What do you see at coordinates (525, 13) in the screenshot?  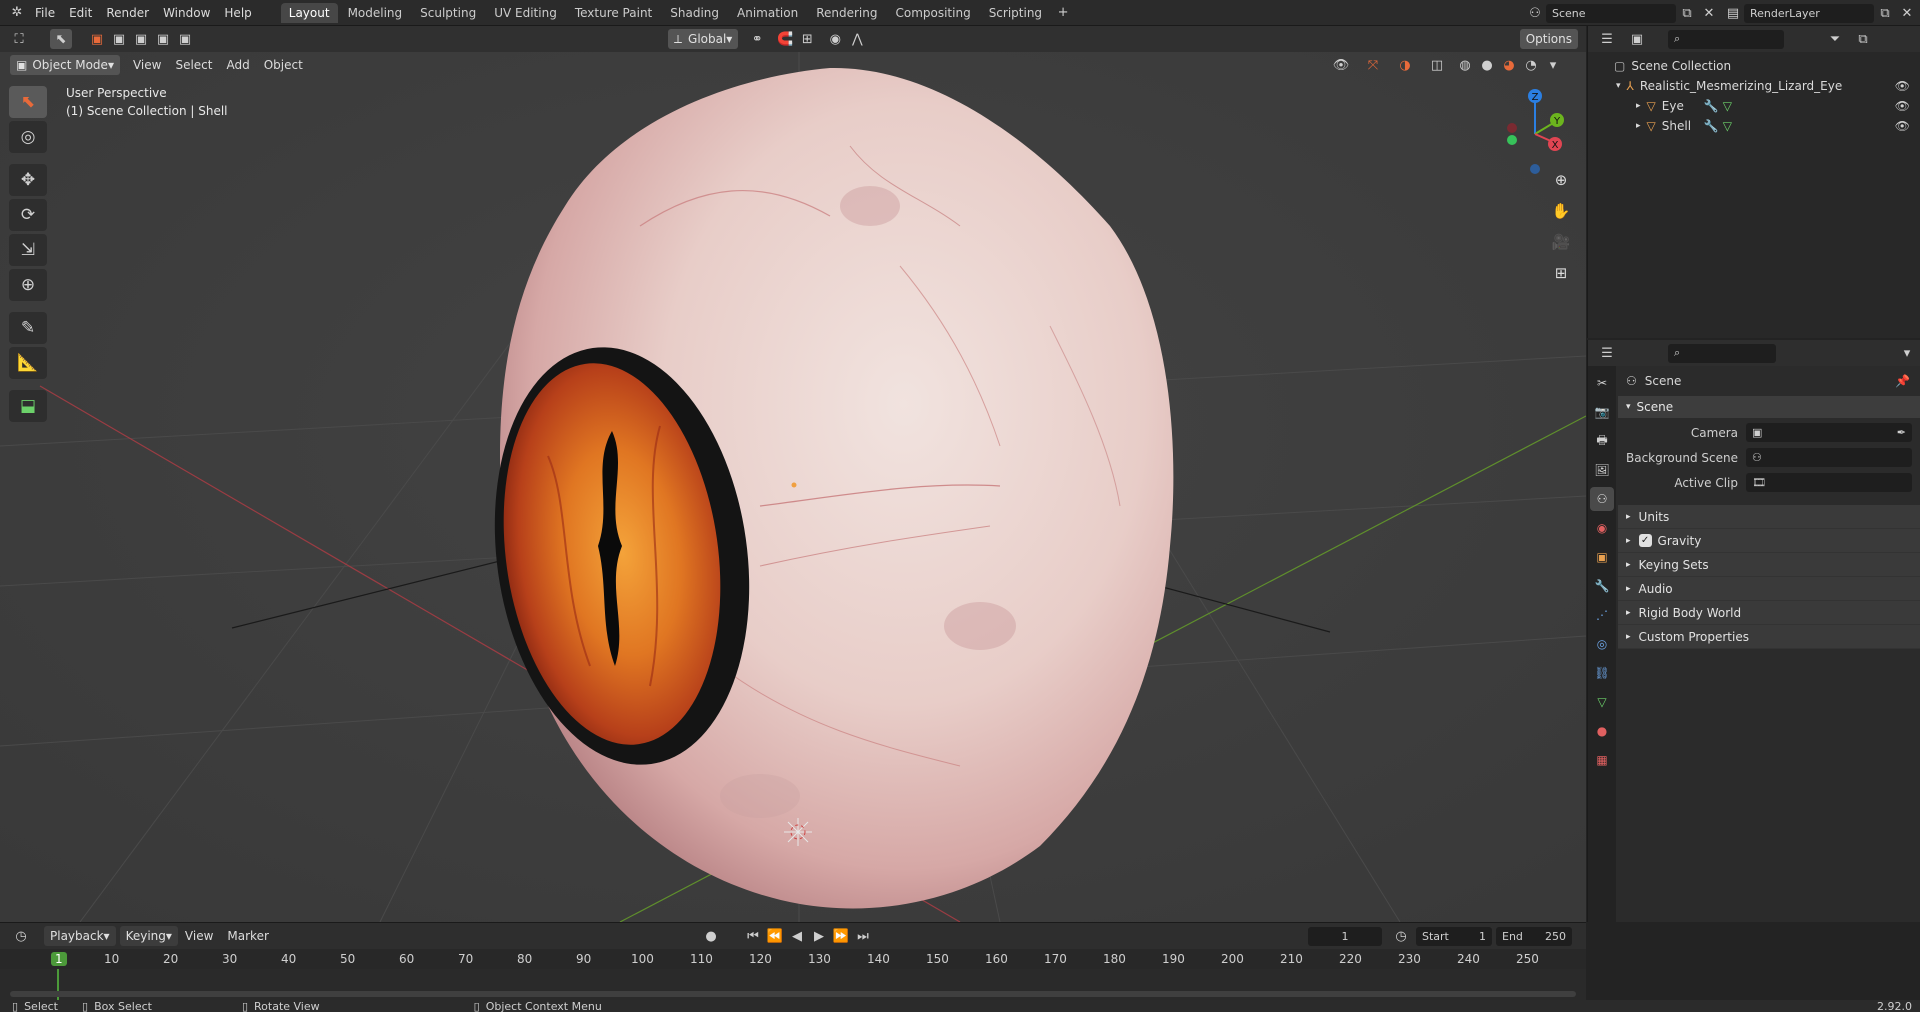 I see `tab-uv-editing: UV Editing` at bounding box center [525, 13].